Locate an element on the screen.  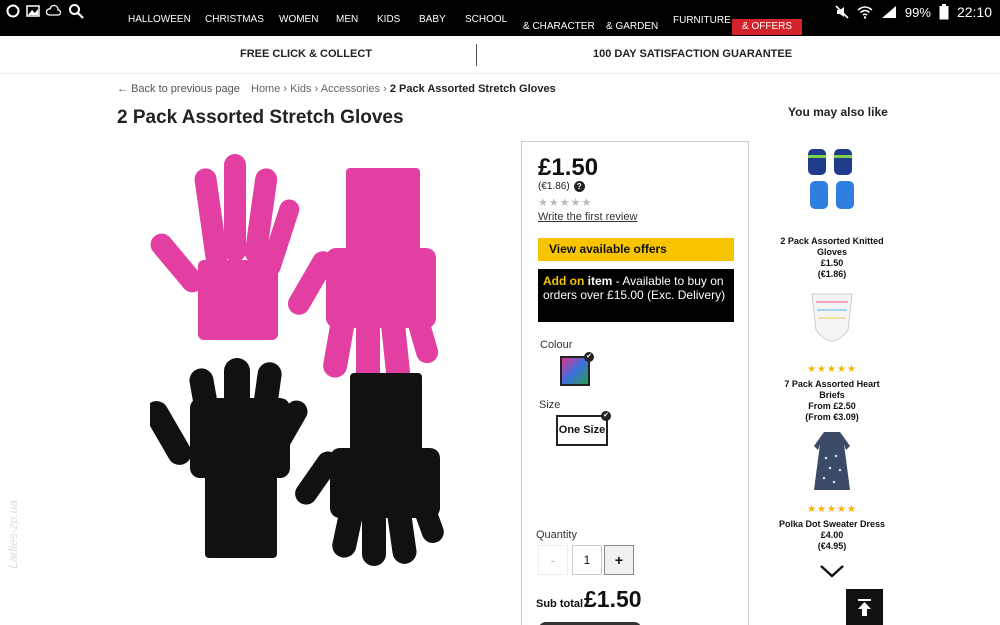
nav-item-character: & CHARACTER is located at coordinates (559, 26).